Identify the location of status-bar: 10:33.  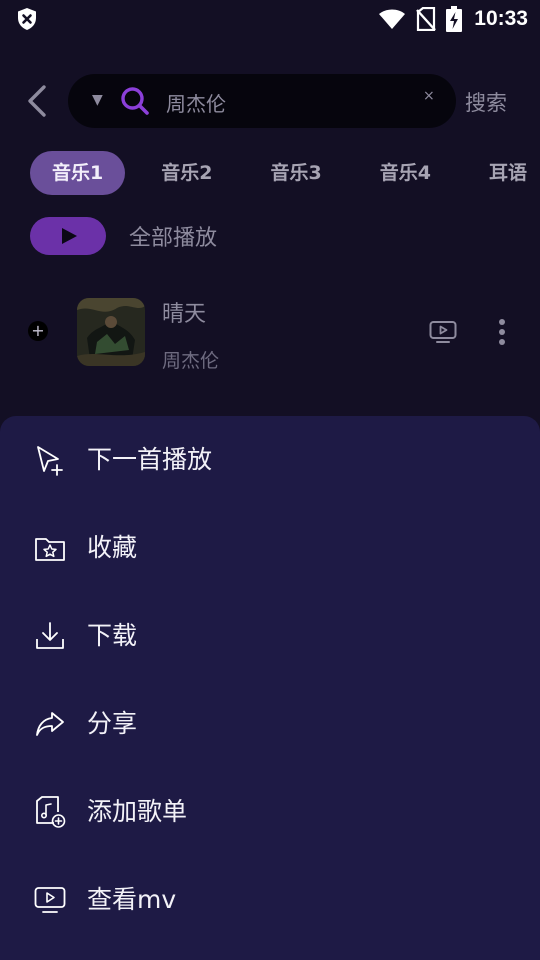
(270, 19).